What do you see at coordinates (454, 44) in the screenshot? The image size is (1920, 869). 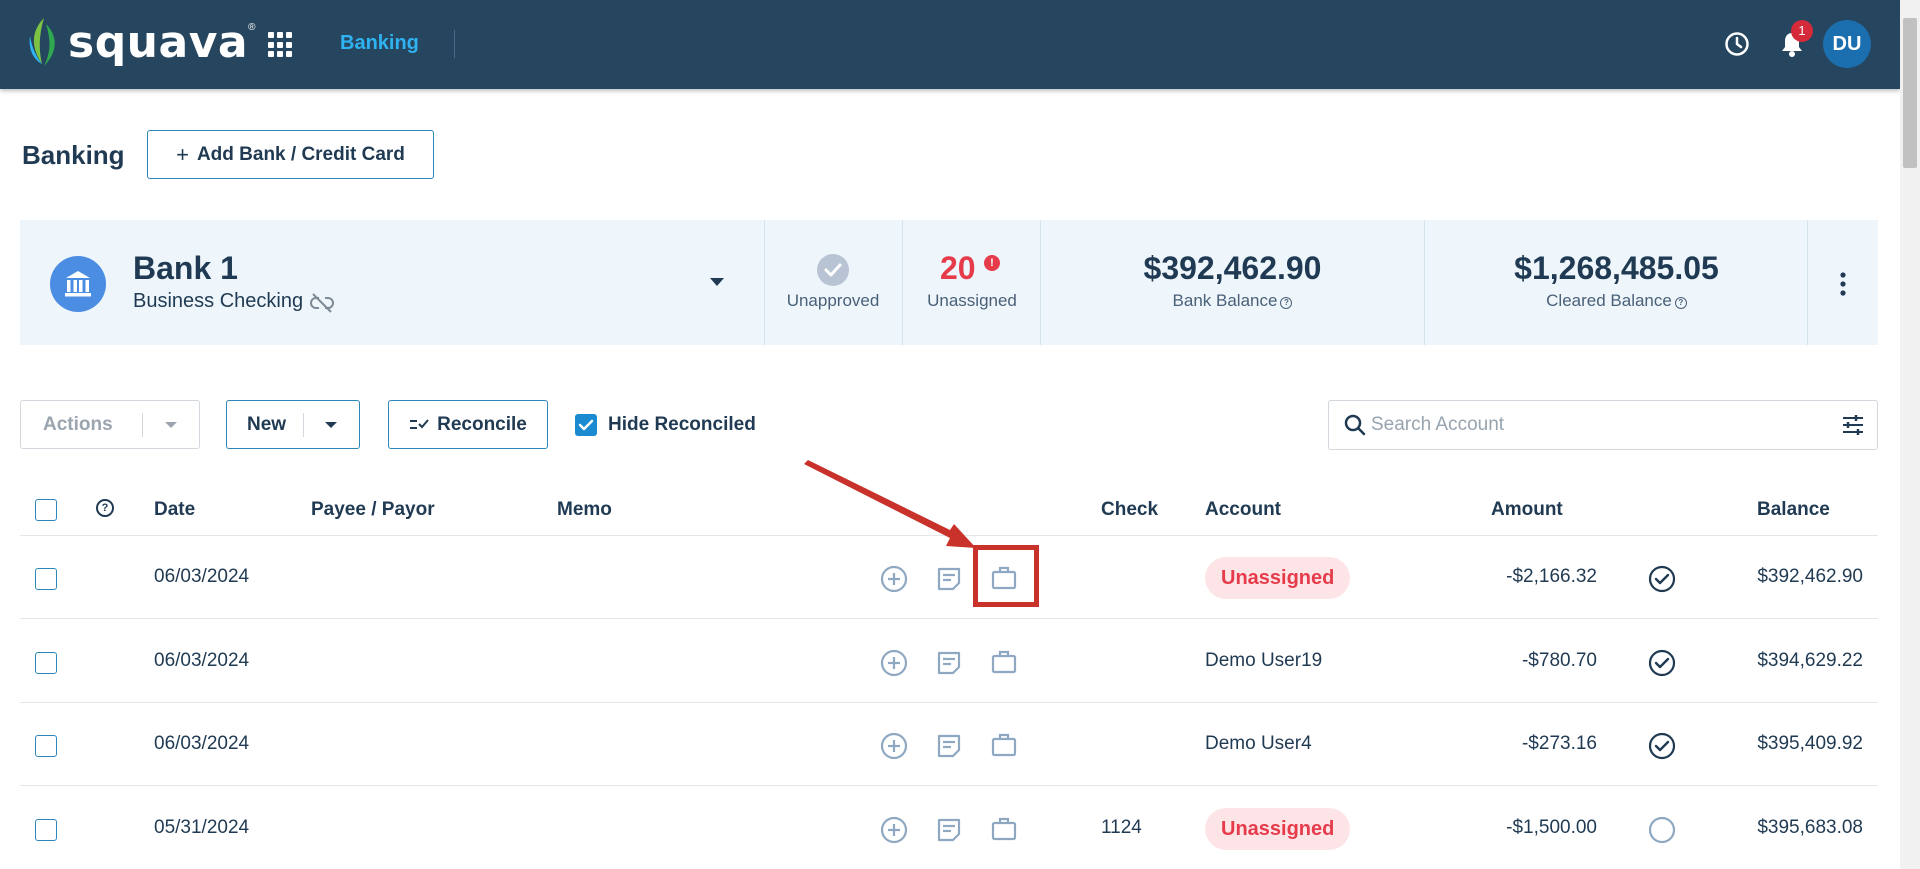 I see `nav-divider` at bounding box center [454, 44].